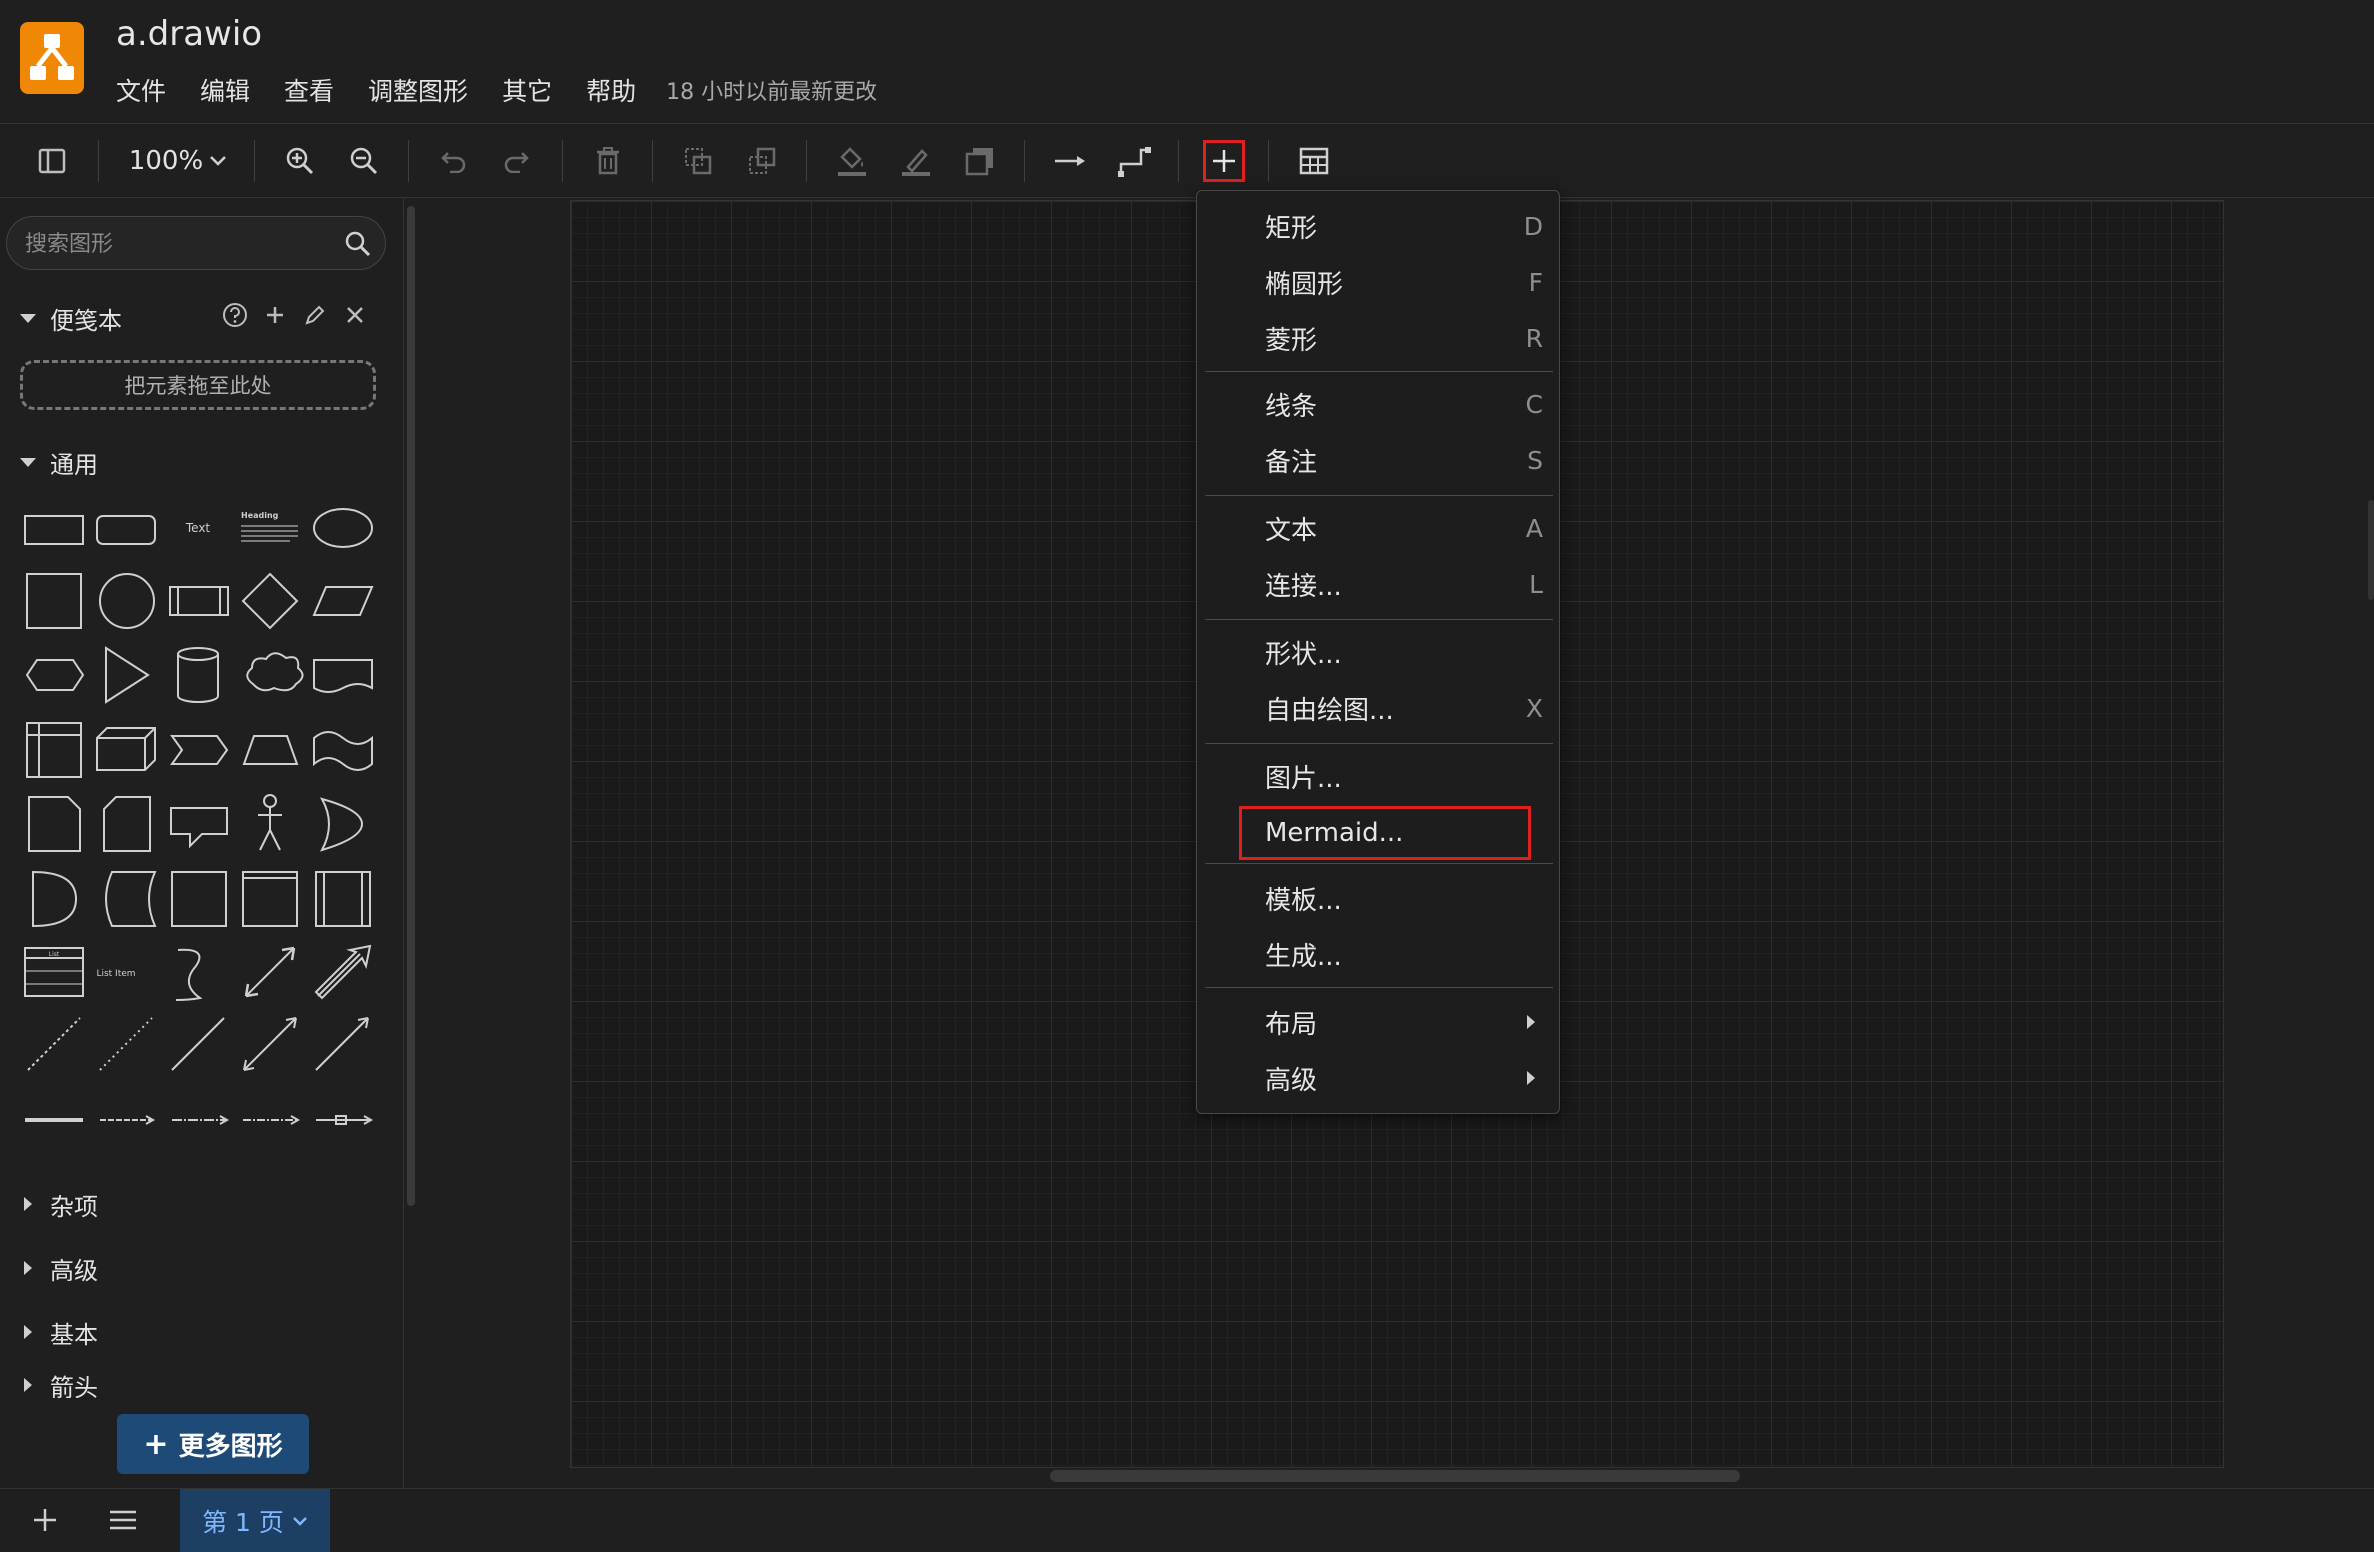  Describe the element at coordinates (343, 972) in the screenshot. I see `shape-thick-arrow` at that location.